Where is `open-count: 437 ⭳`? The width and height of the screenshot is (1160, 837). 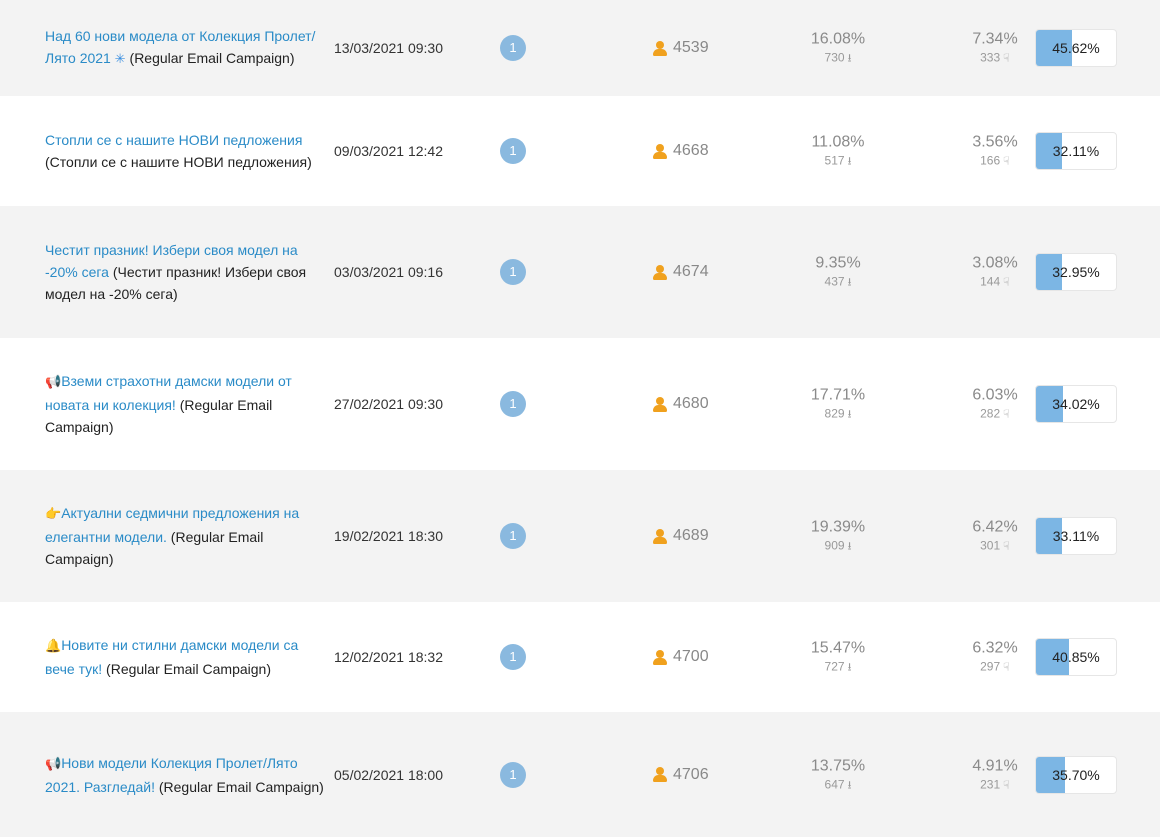
open-count: 437 ⭳ is located at coordinates (838, 282).